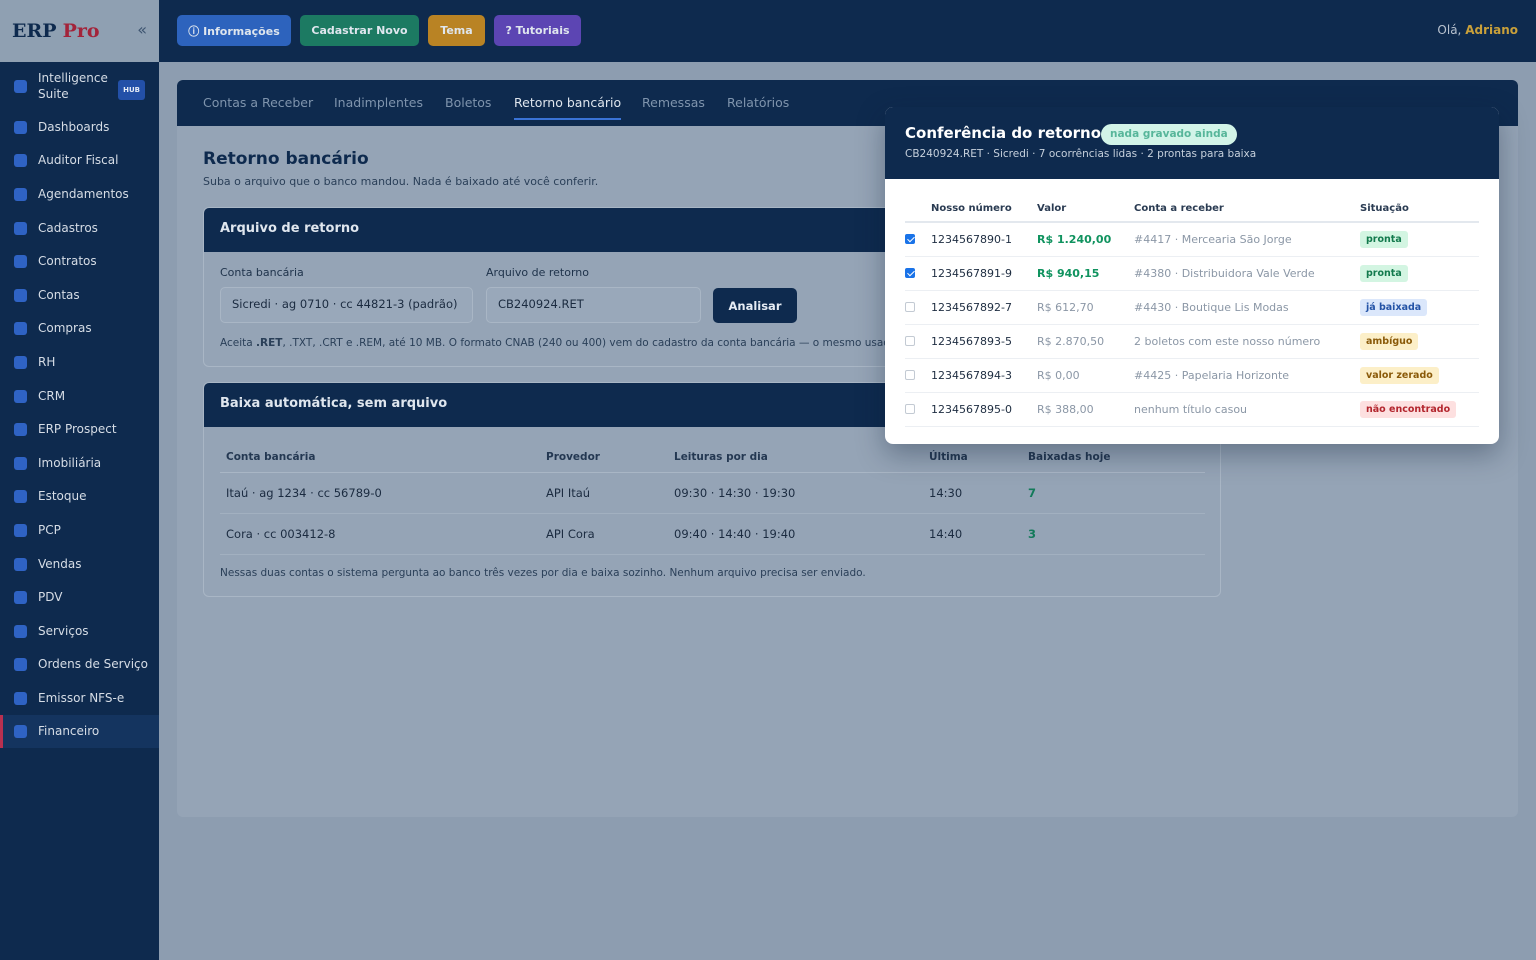 The width and height of the screenshot is (1536, 960). Describe the element at coordinates (52, 395) in the screenshot. I see `sidebar-item-label: CRM` at that location.